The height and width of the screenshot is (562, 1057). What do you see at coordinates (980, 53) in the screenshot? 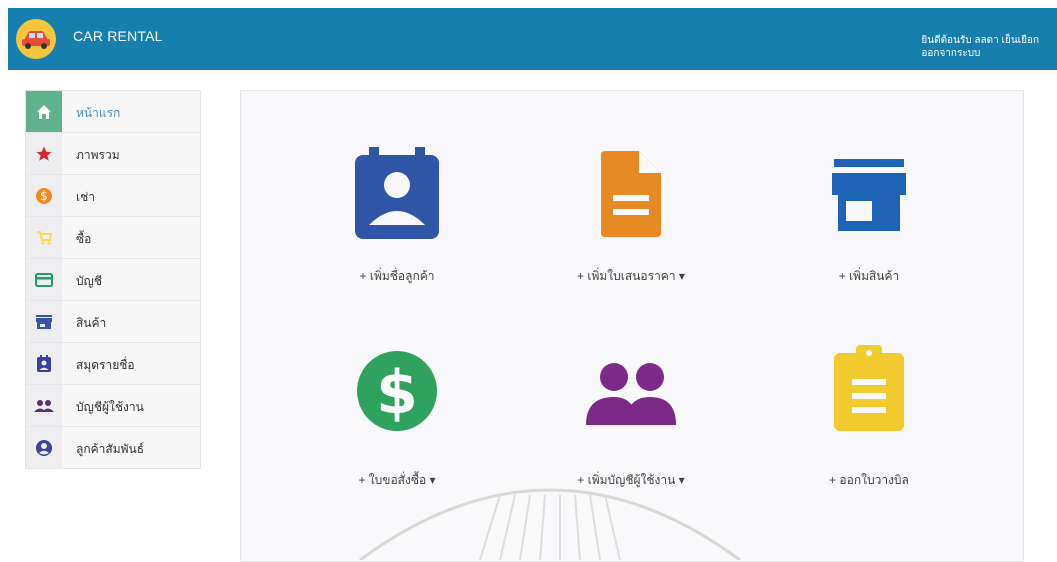
I see `logout-link: ออกจากระบบ` at bounding box center [980, 53].